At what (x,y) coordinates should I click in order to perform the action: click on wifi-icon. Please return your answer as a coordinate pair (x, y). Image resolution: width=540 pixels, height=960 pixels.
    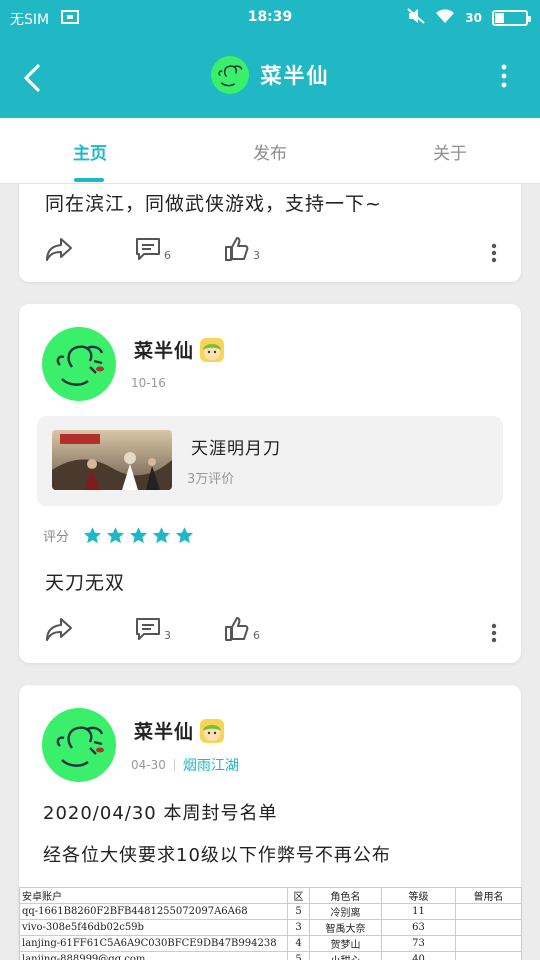
    Looking at the image, I should click on (445, 18).